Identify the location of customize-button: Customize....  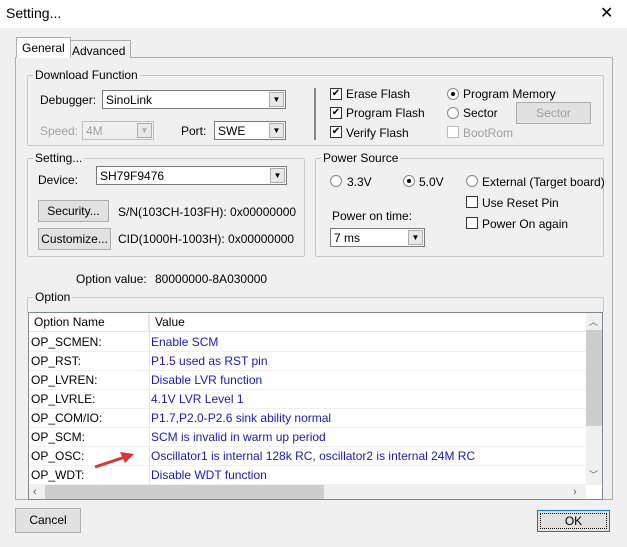
(74, 239).